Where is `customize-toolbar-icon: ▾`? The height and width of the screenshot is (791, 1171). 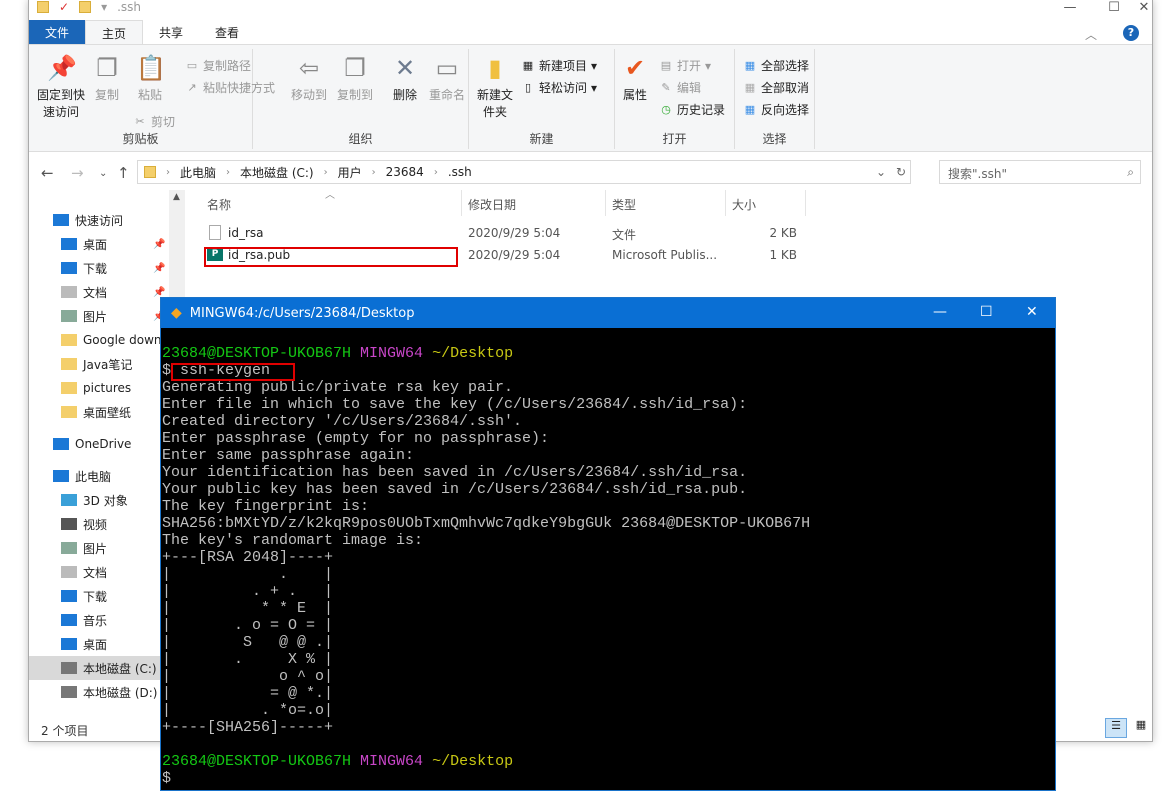 customize-toolbar-icon: ▾ is located at coordinates (104, 7).